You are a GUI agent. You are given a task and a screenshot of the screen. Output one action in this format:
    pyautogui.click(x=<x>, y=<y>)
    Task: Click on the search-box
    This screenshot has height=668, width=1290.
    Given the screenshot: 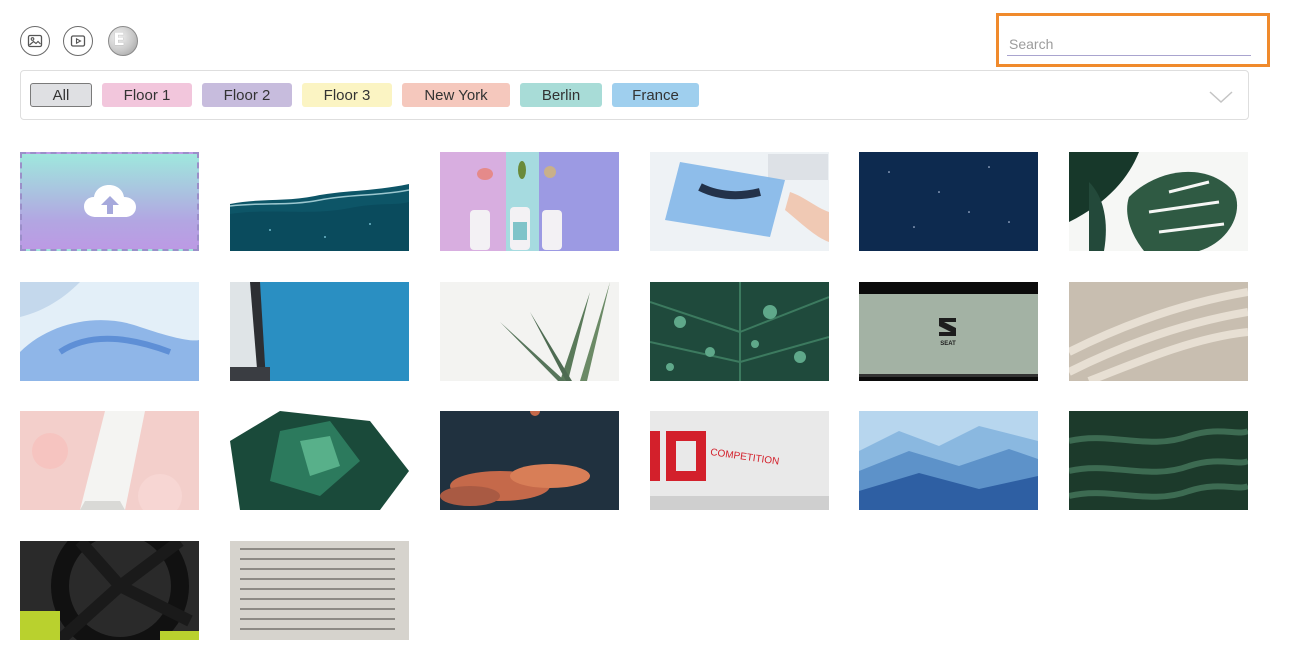 What is the action you would take?
    pyautogui.click(x=1133, y=40)
    